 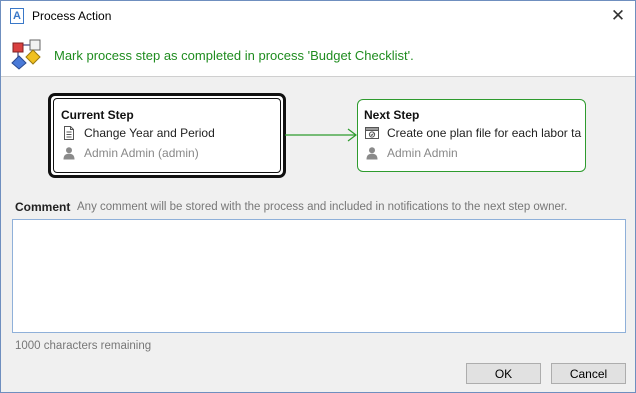 What do you see at coordinates (372, 133) in the screenshot?
I see `plan-file-icon` at bounding box center [372, 133].